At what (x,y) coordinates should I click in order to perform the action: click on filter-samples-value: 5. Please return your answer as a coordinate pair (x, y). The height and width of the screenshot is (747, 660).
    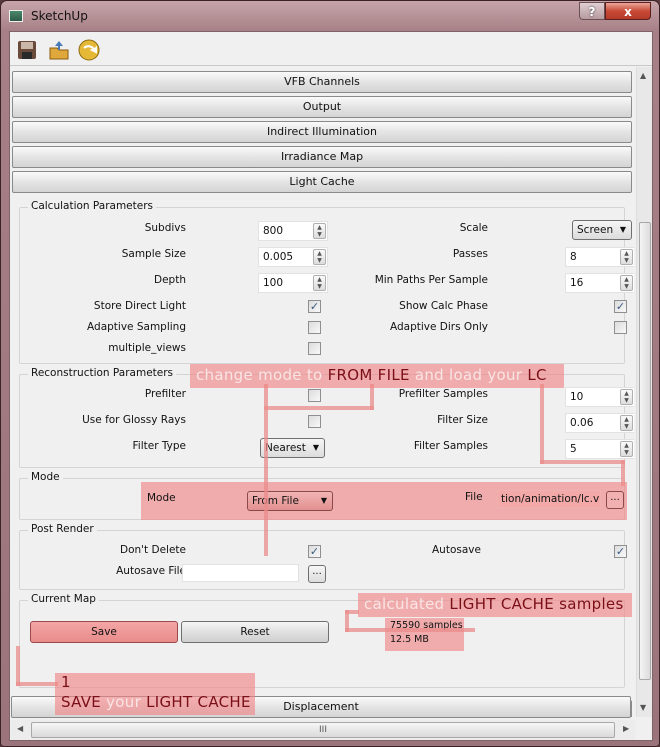
    Looking at the image, I should click on (573, 449).